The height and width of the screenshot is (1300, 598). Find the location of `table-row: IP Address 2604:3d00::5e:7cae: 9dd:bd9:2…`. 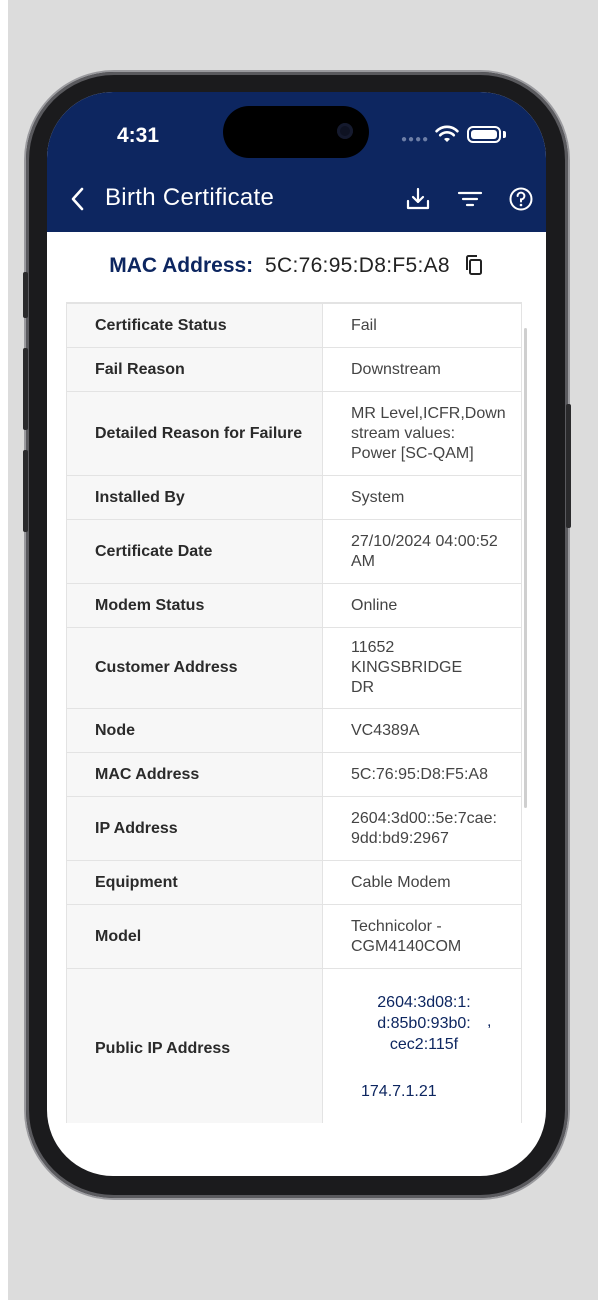

table-row: IP Address 2604:3d00::5e:7cae: 9dd:bd9:2… is located at coordinates (294, 828).